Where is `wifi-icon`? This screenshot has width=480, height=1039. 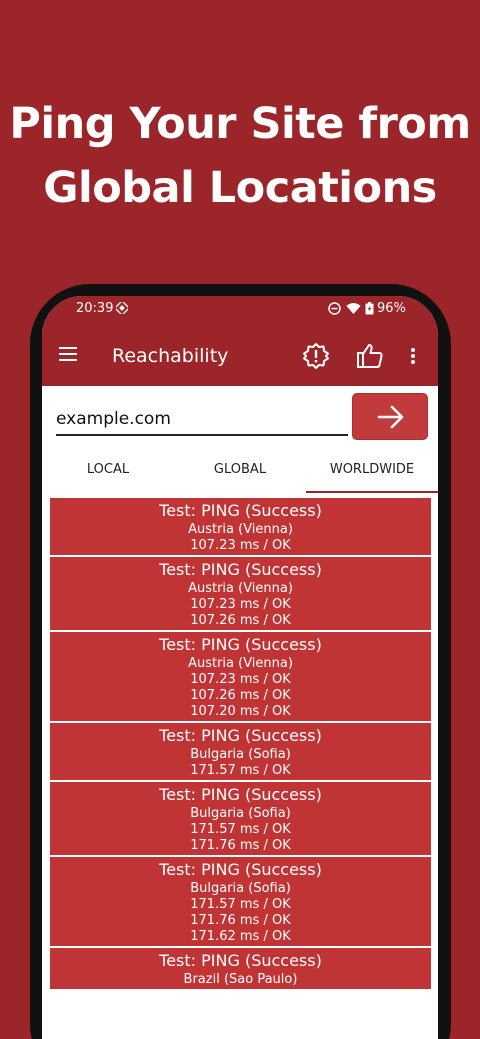
wifi-icon is located at coordinates (353, 310).